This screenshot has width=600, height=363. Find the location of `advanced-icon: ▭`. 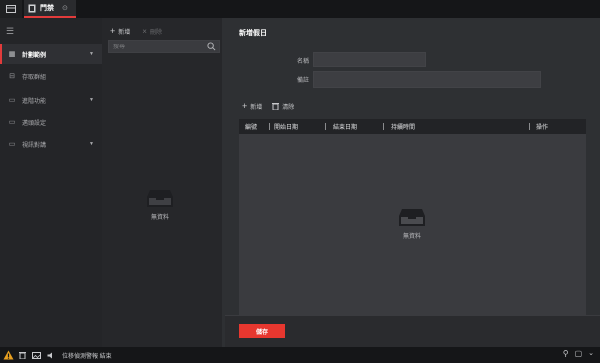

advanced-icon: ▭ is located at coordinates (12, 100).